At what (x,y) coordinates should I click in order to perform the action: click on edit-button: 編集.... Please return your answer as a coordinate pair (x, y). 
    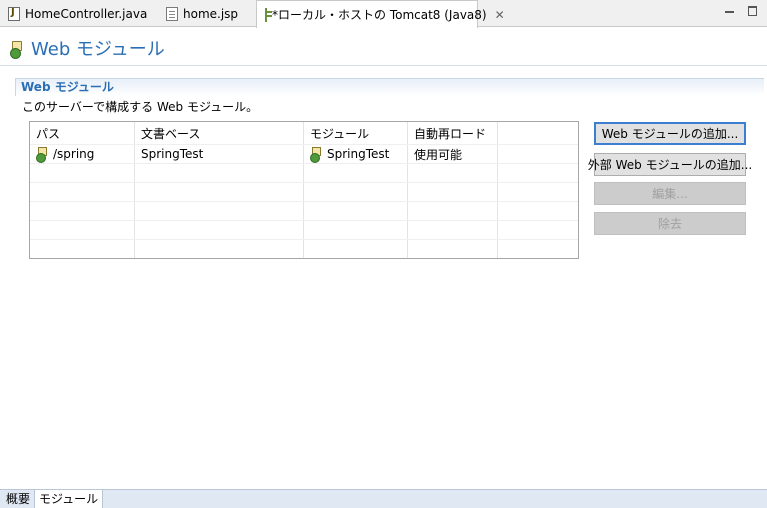
    Looking at the image, I should click on (670, 193).